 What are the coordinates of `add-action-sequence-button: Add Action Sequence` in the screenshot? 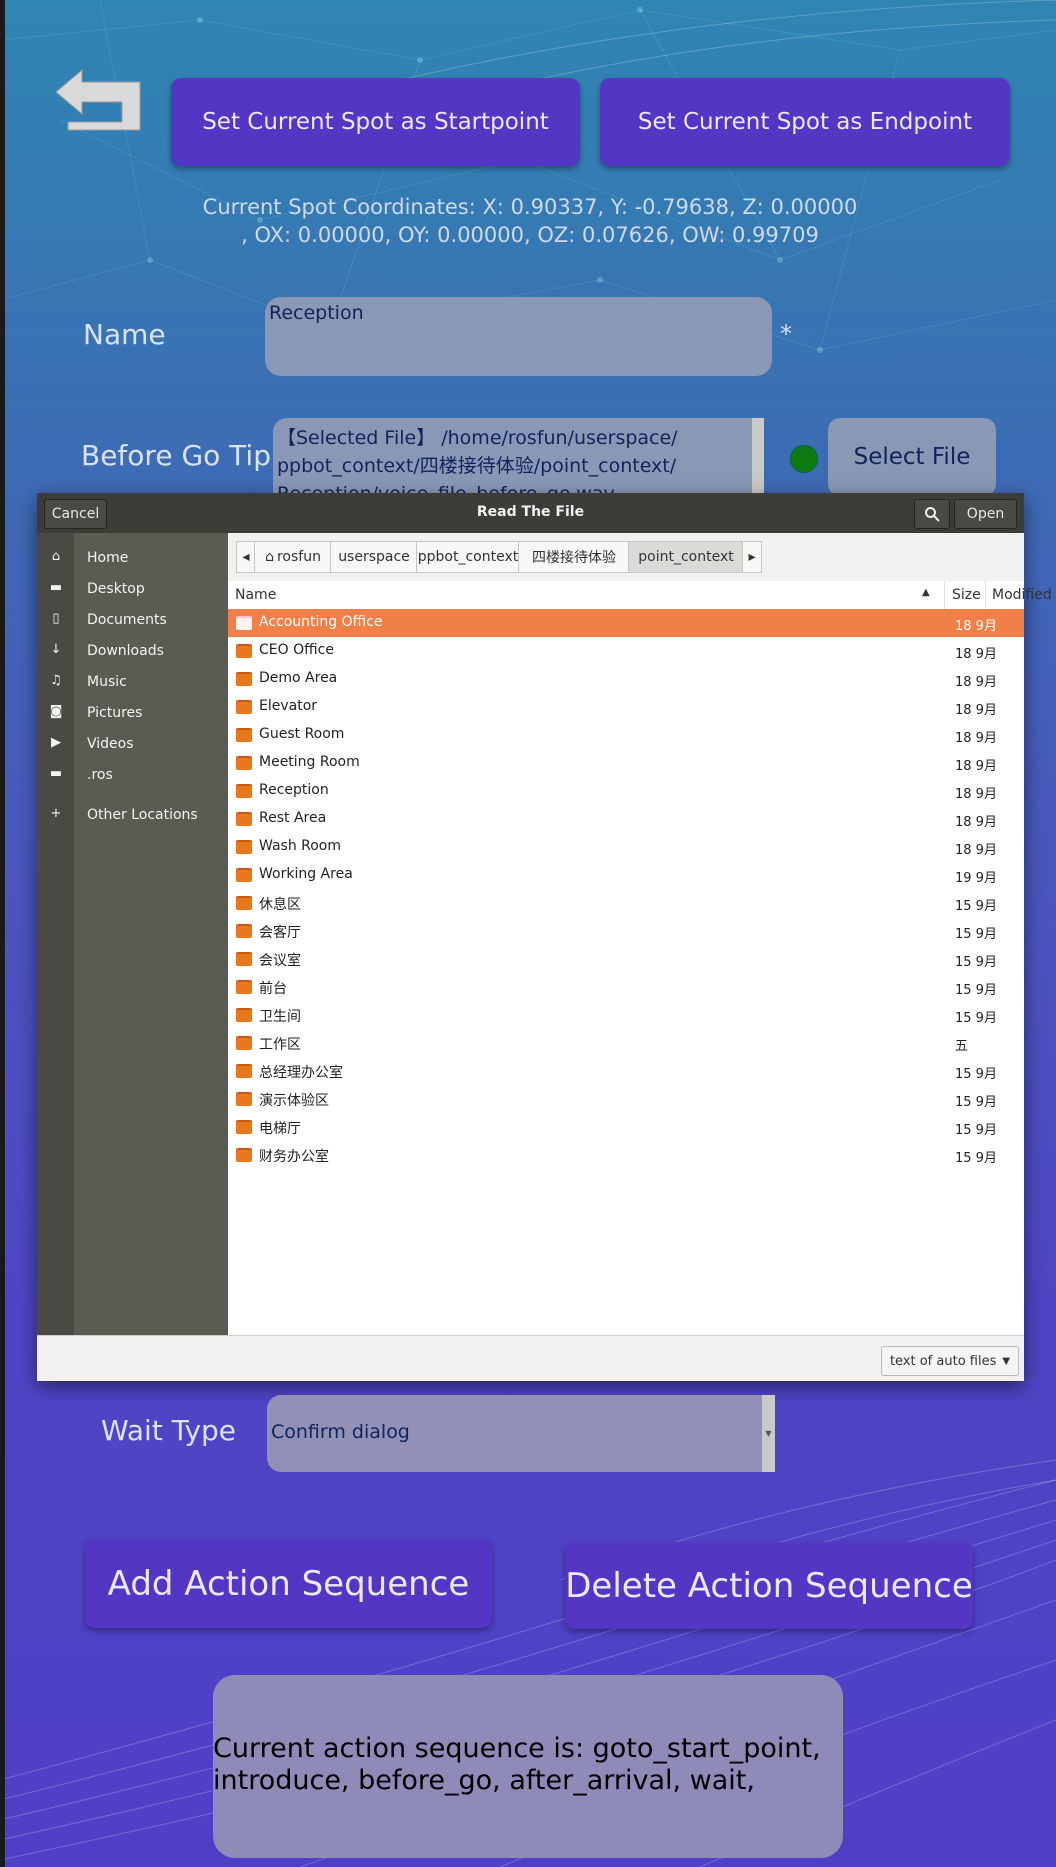 It's located at (288, 1583).